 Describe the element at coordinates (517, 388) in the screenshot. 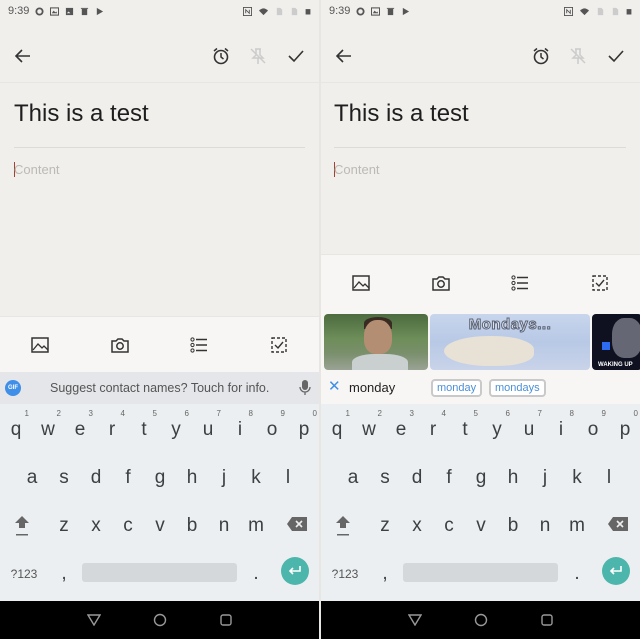

I see `search-chip: mondays` at that location.